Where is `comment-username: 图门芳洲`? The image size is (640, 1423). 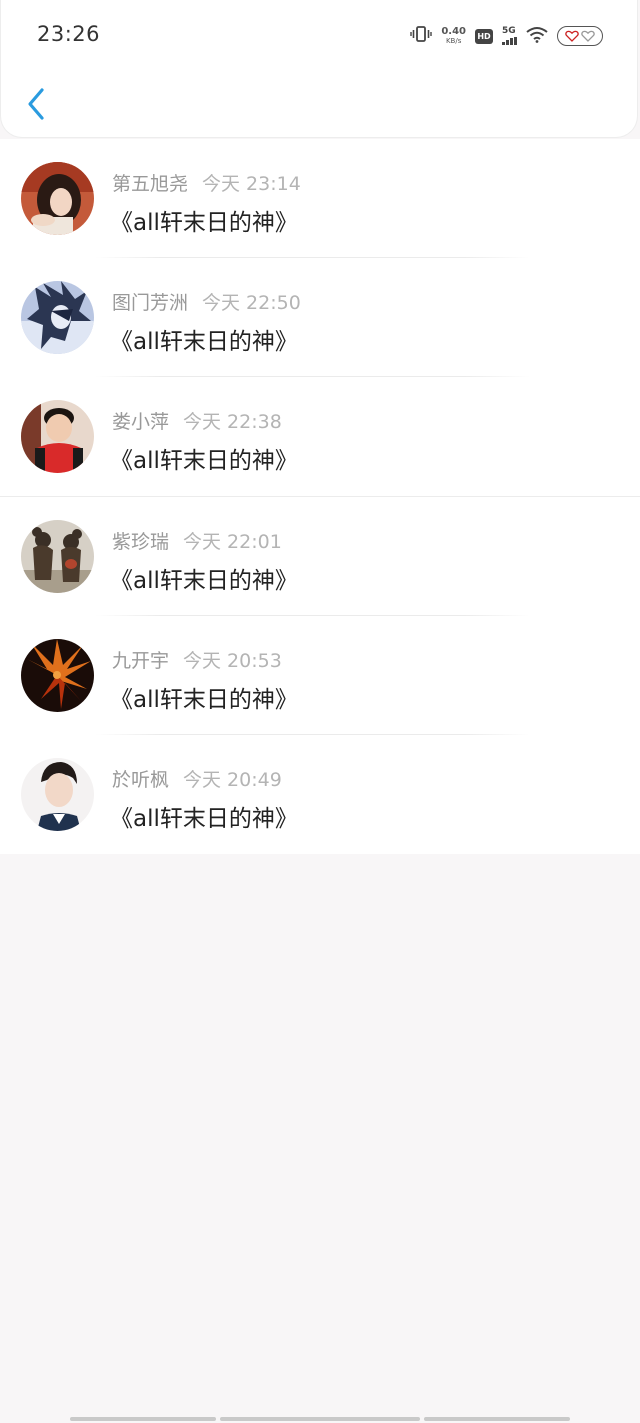
comment-username: 图门芳洲 is located at coordinates (150, 303).